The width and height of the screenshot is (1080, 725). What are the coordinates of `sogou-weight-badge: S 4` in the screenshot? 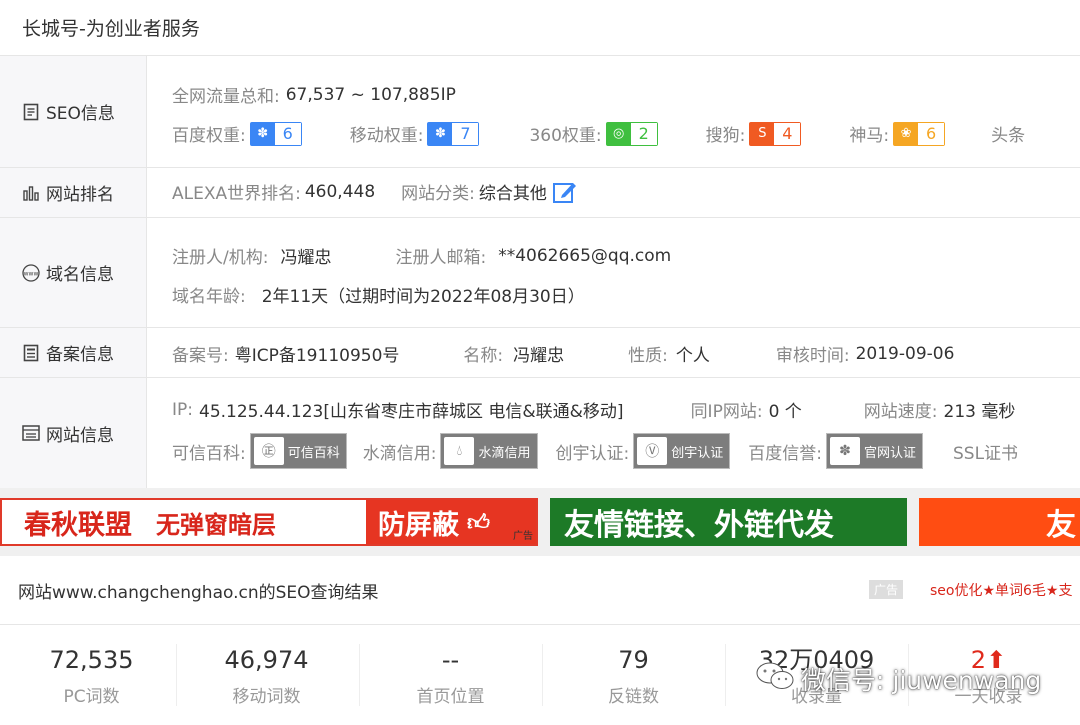 It's located at (775, 133).